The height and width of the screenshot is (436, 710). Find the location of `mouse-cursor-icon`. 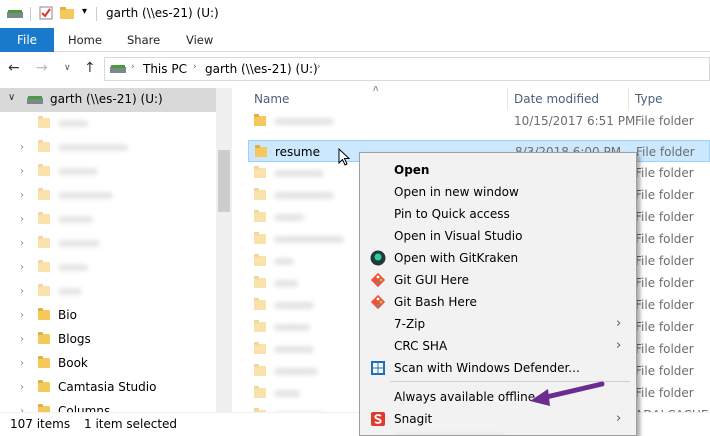

mouse-cursor-icon is located at coordinates (344, 157).